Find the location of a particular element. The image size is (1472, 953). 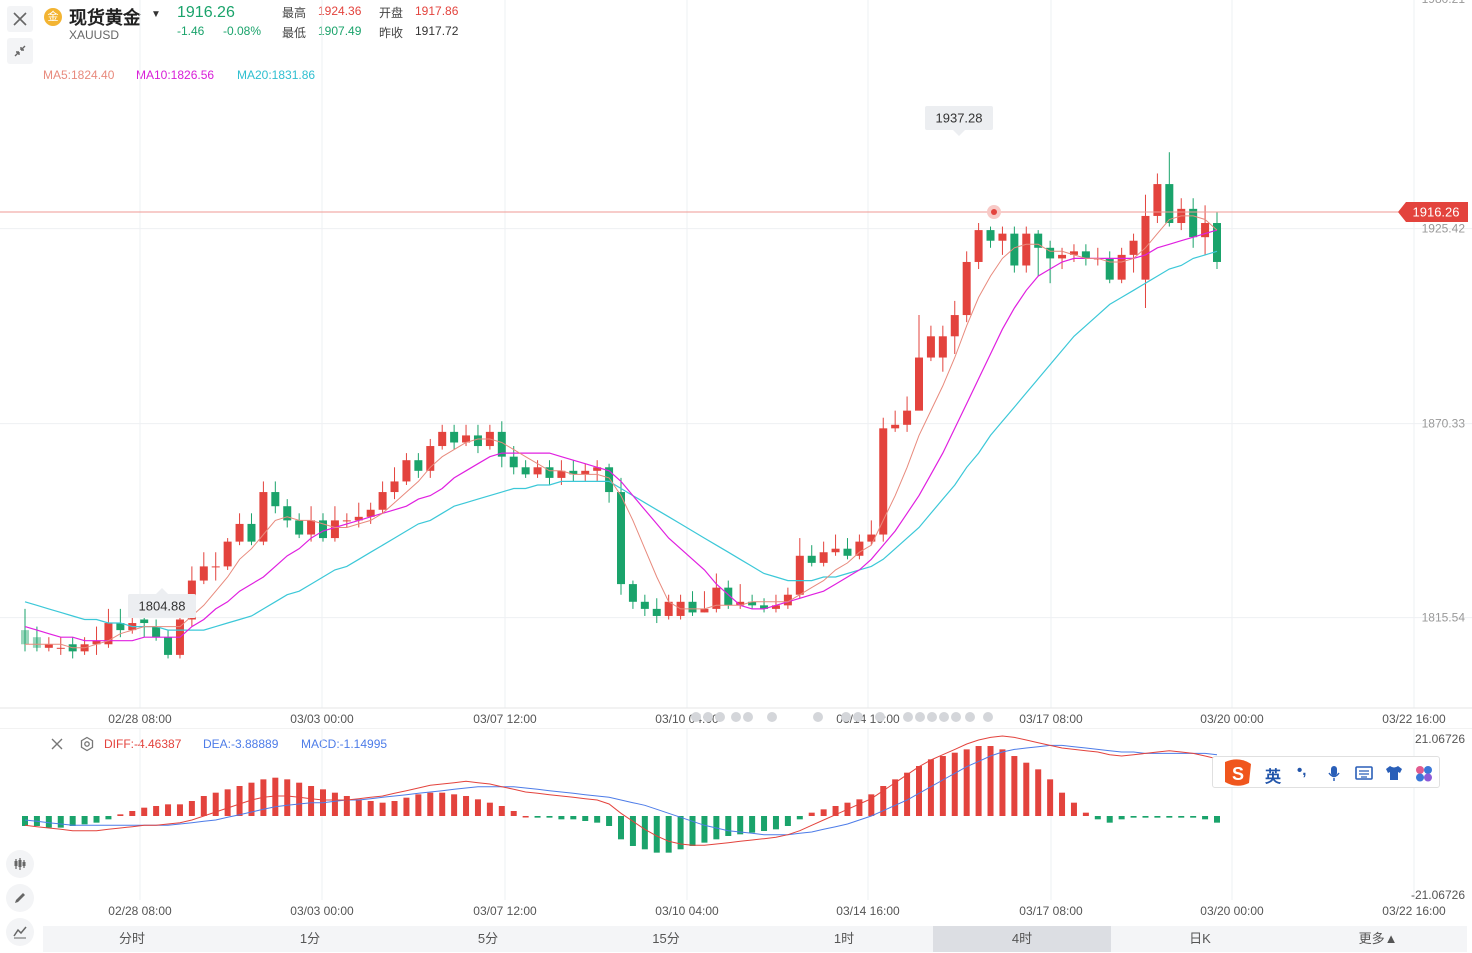

sogou-logo-icon: S is located at coordinates (1238, 772).